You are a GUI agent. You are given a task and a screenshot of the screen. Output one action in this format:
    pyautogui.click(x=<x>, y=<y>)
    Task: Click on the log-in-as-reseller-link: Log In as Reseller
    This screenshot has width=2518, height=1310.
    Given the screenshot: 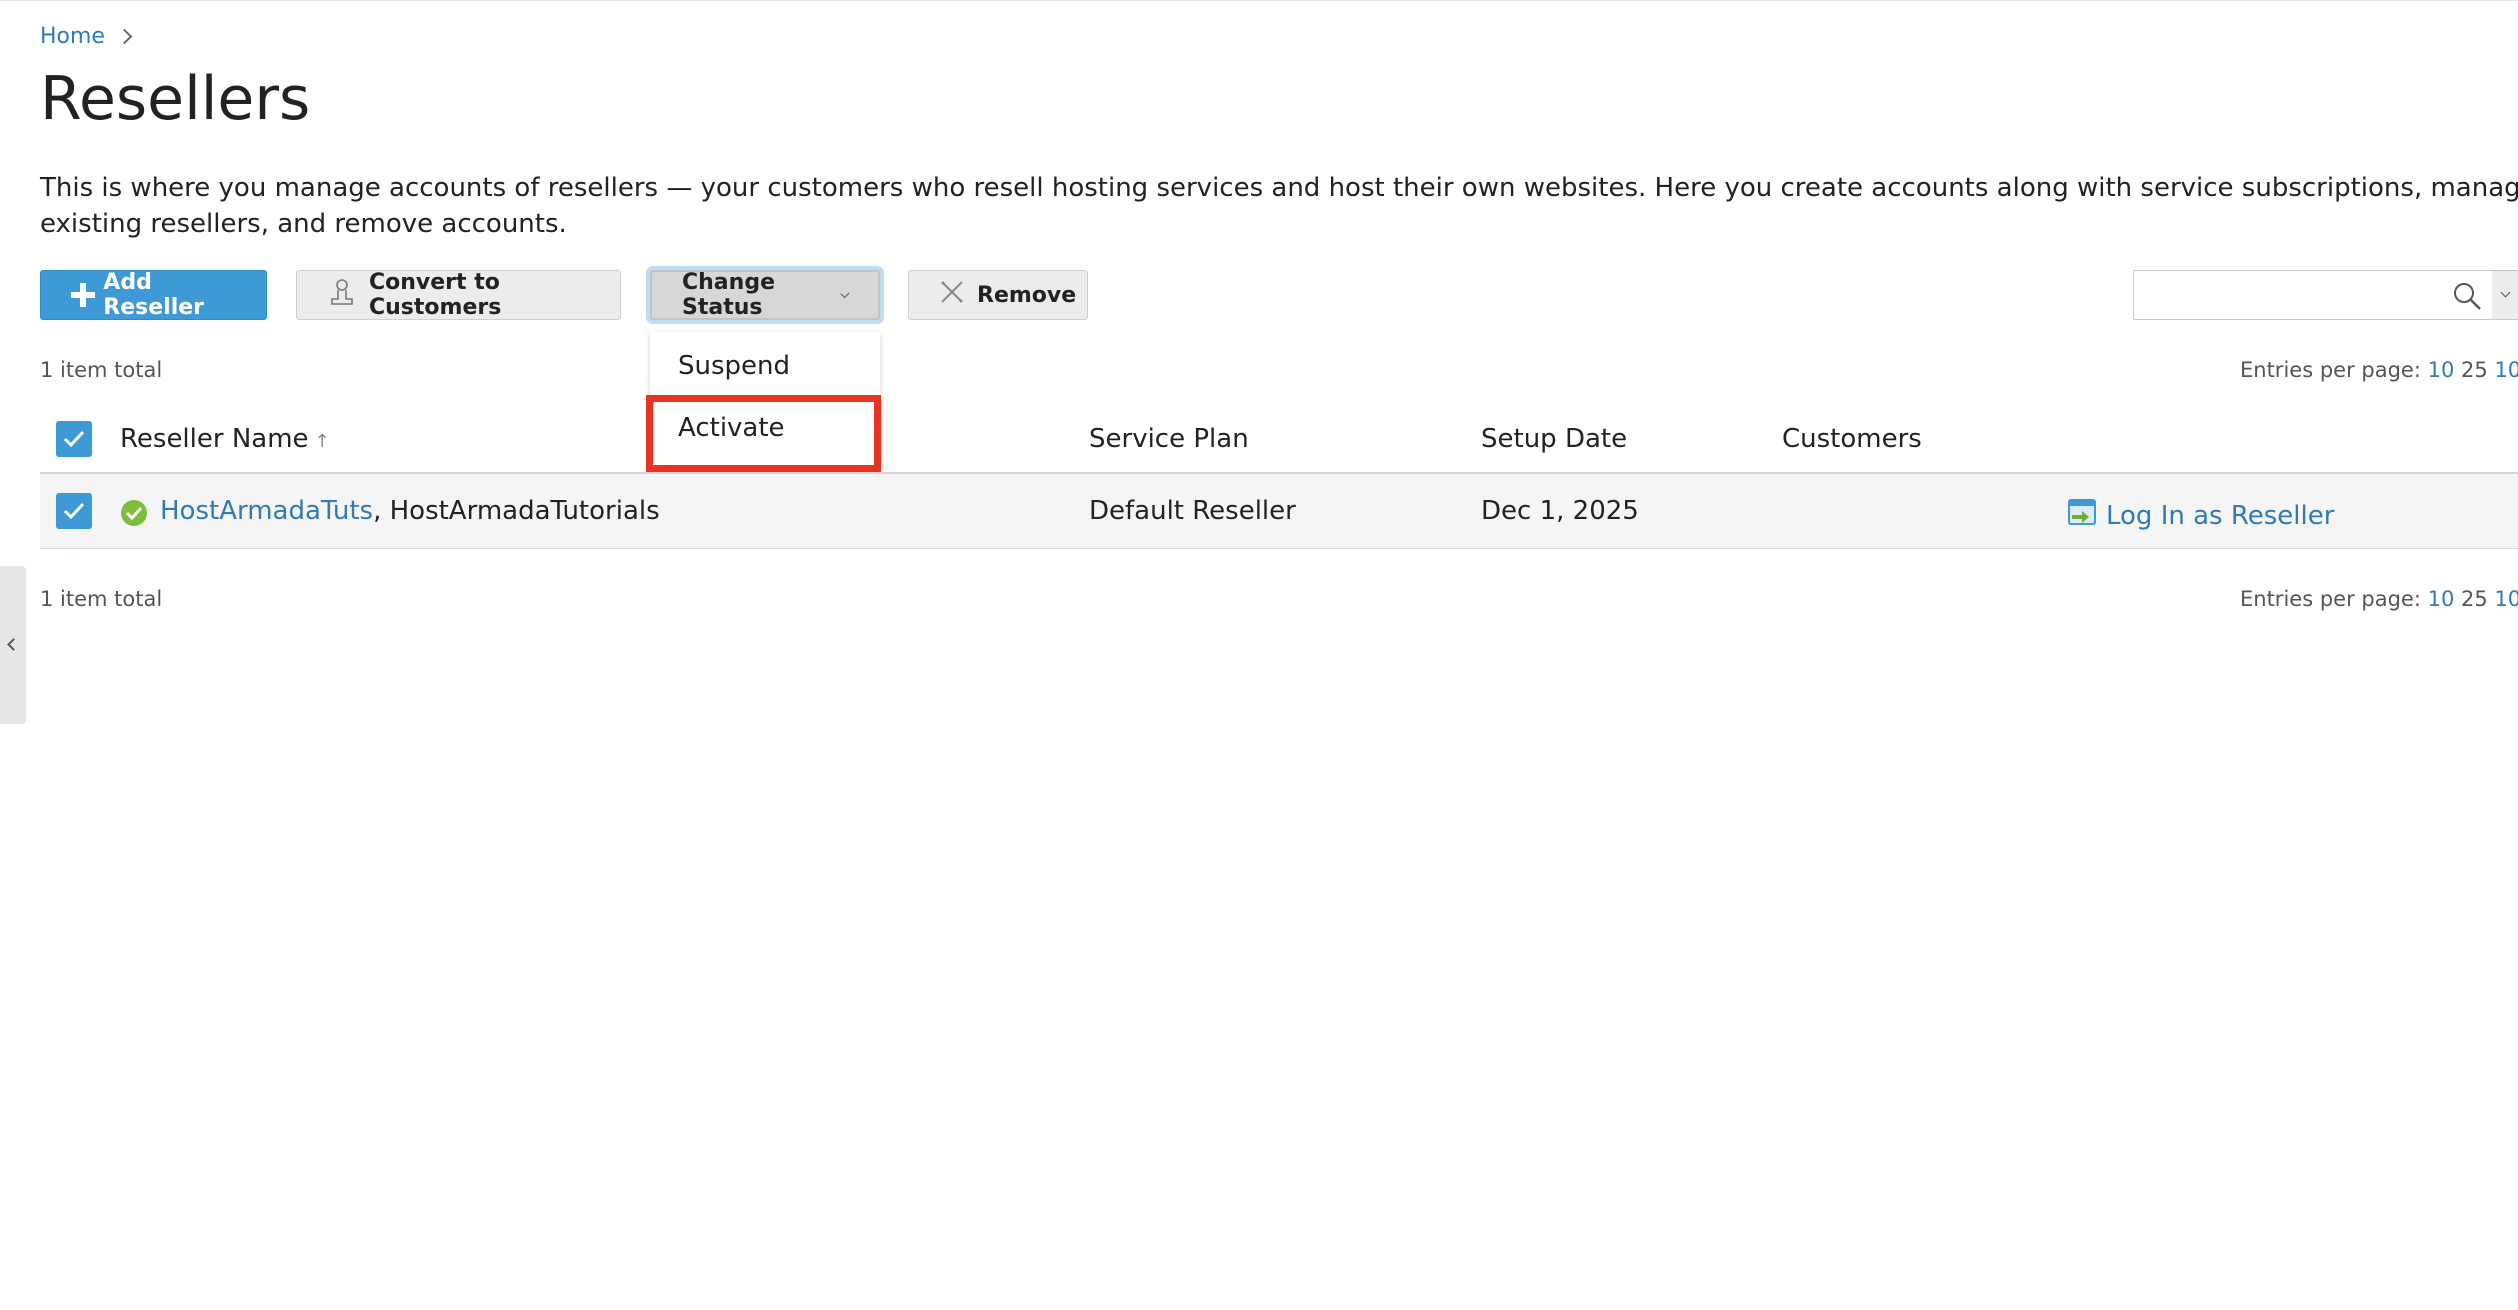 What is the action you would take?
    pyautogui.click(x=2200, y=515)
    